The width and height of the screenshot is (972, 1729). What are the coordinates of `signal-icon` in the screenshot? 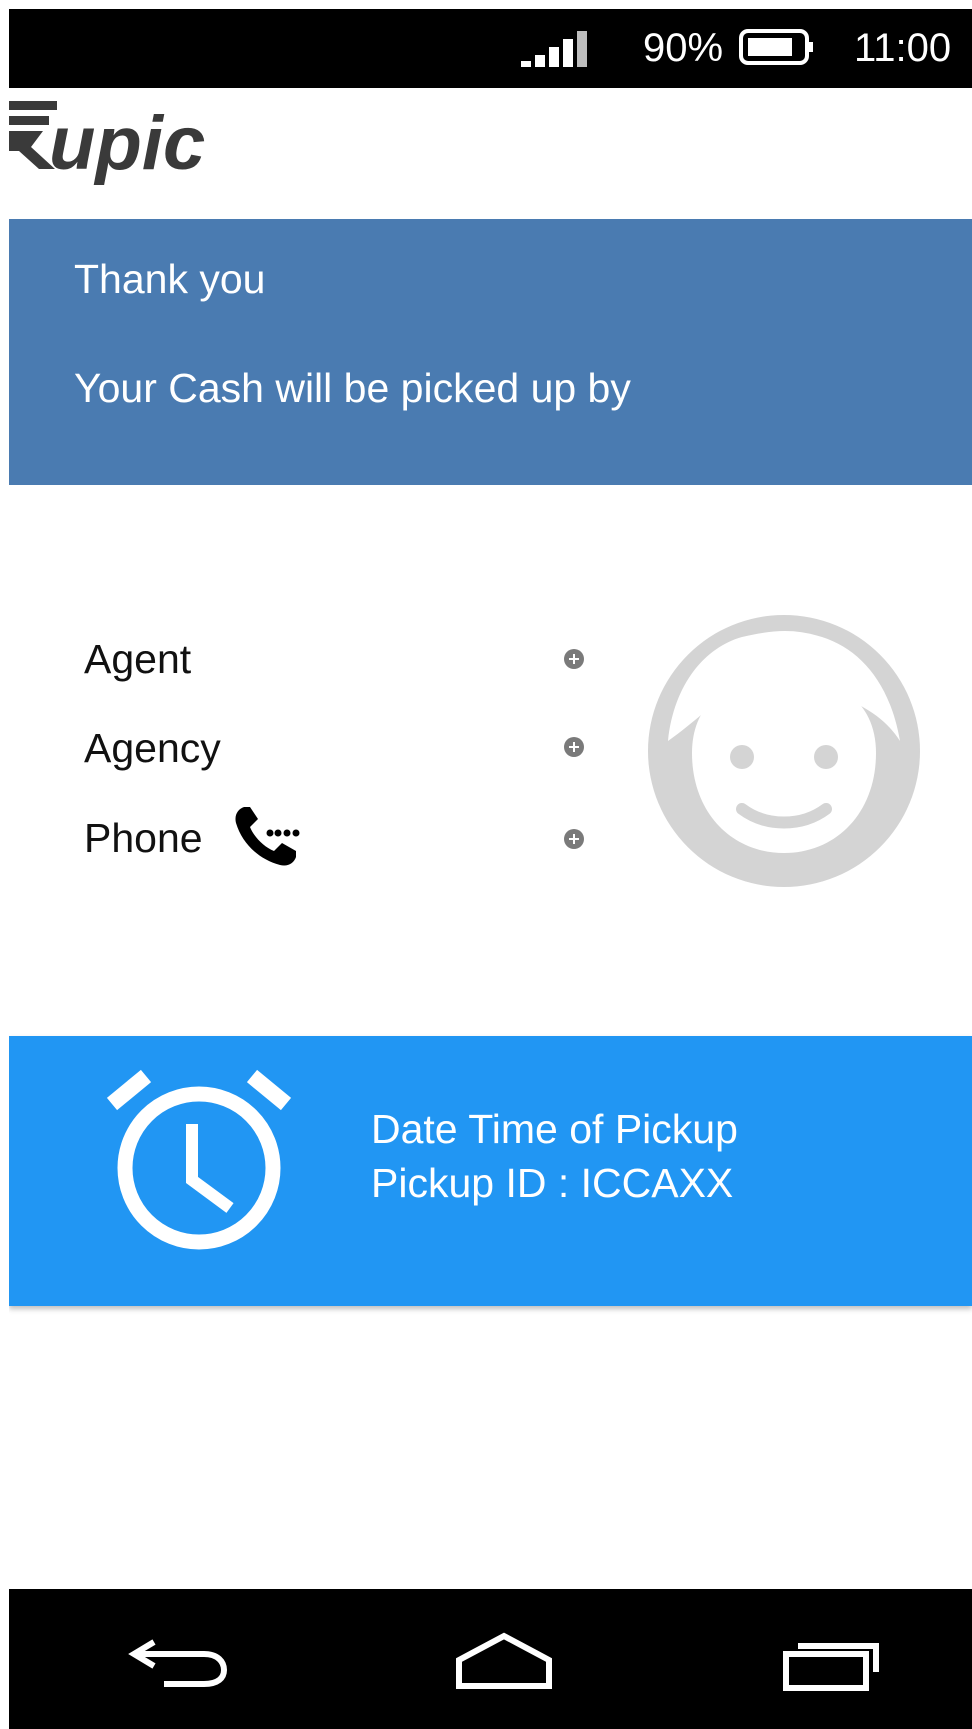 It's located at (561, 49).